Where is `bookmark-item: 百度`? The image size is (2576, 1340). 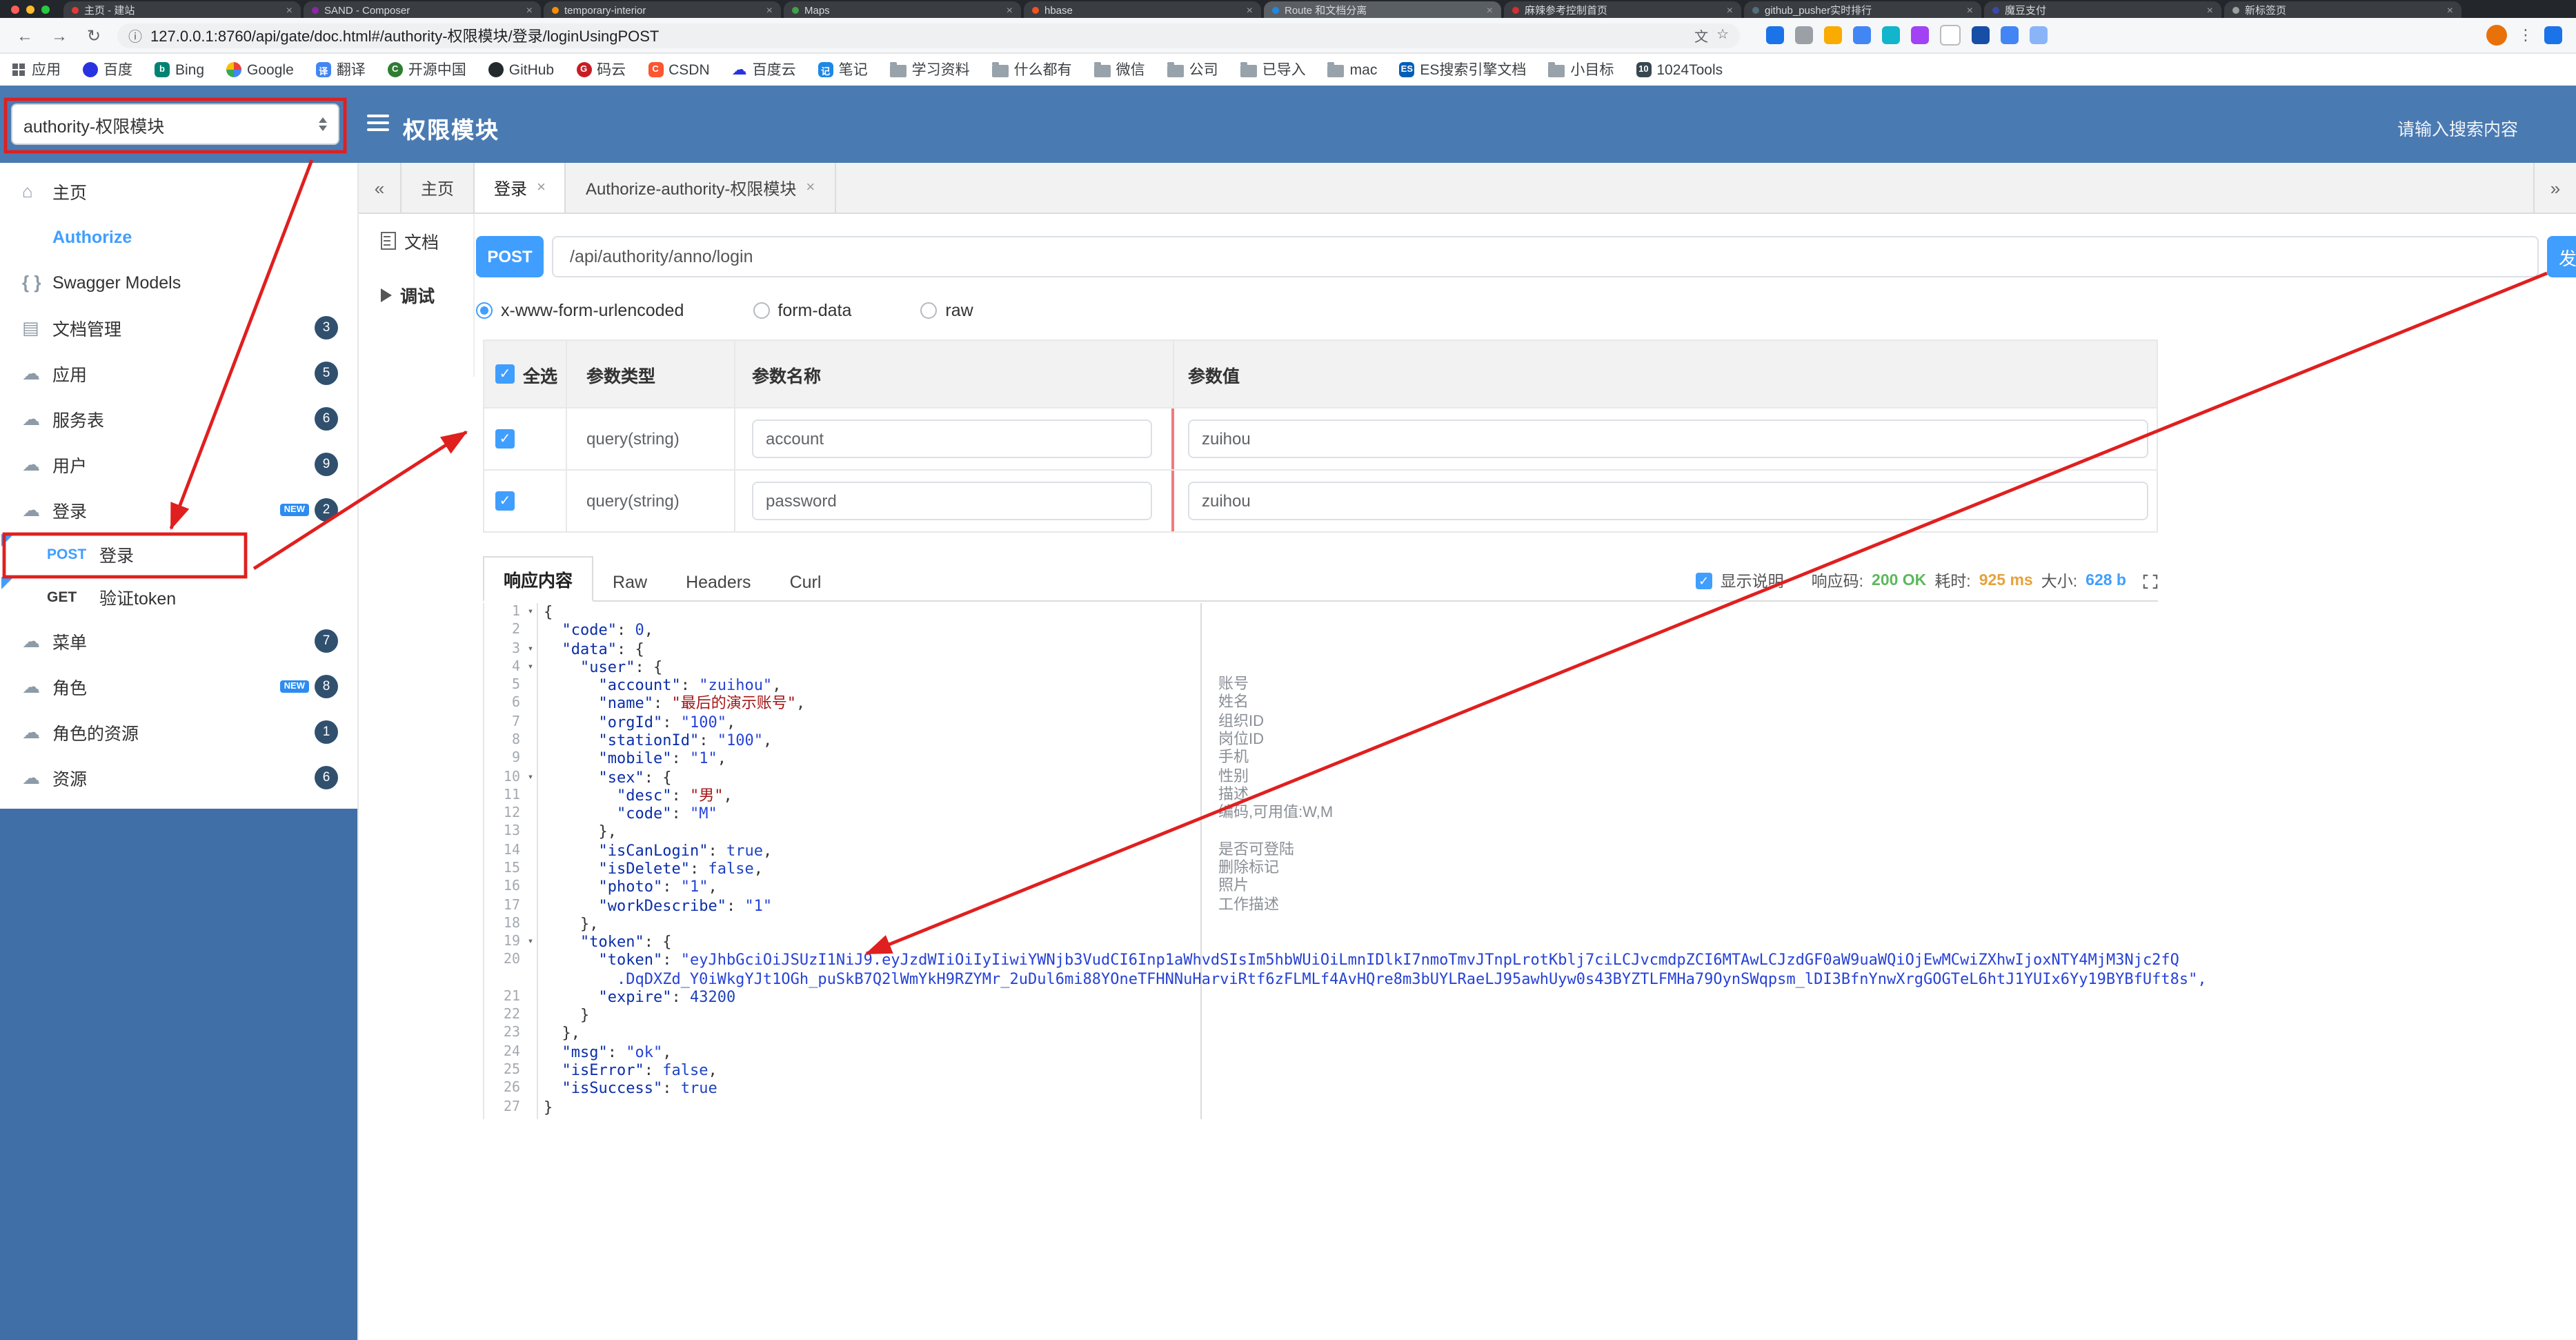 bookmark-item: 百度 is located at coordinates (107, 69).